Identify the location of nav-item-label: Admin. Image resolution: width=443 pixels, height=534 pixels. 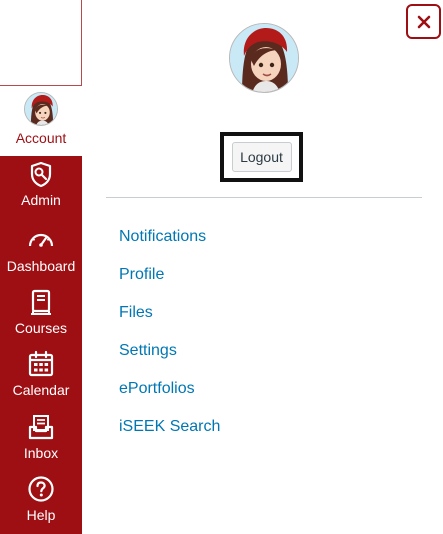
(41, 200).